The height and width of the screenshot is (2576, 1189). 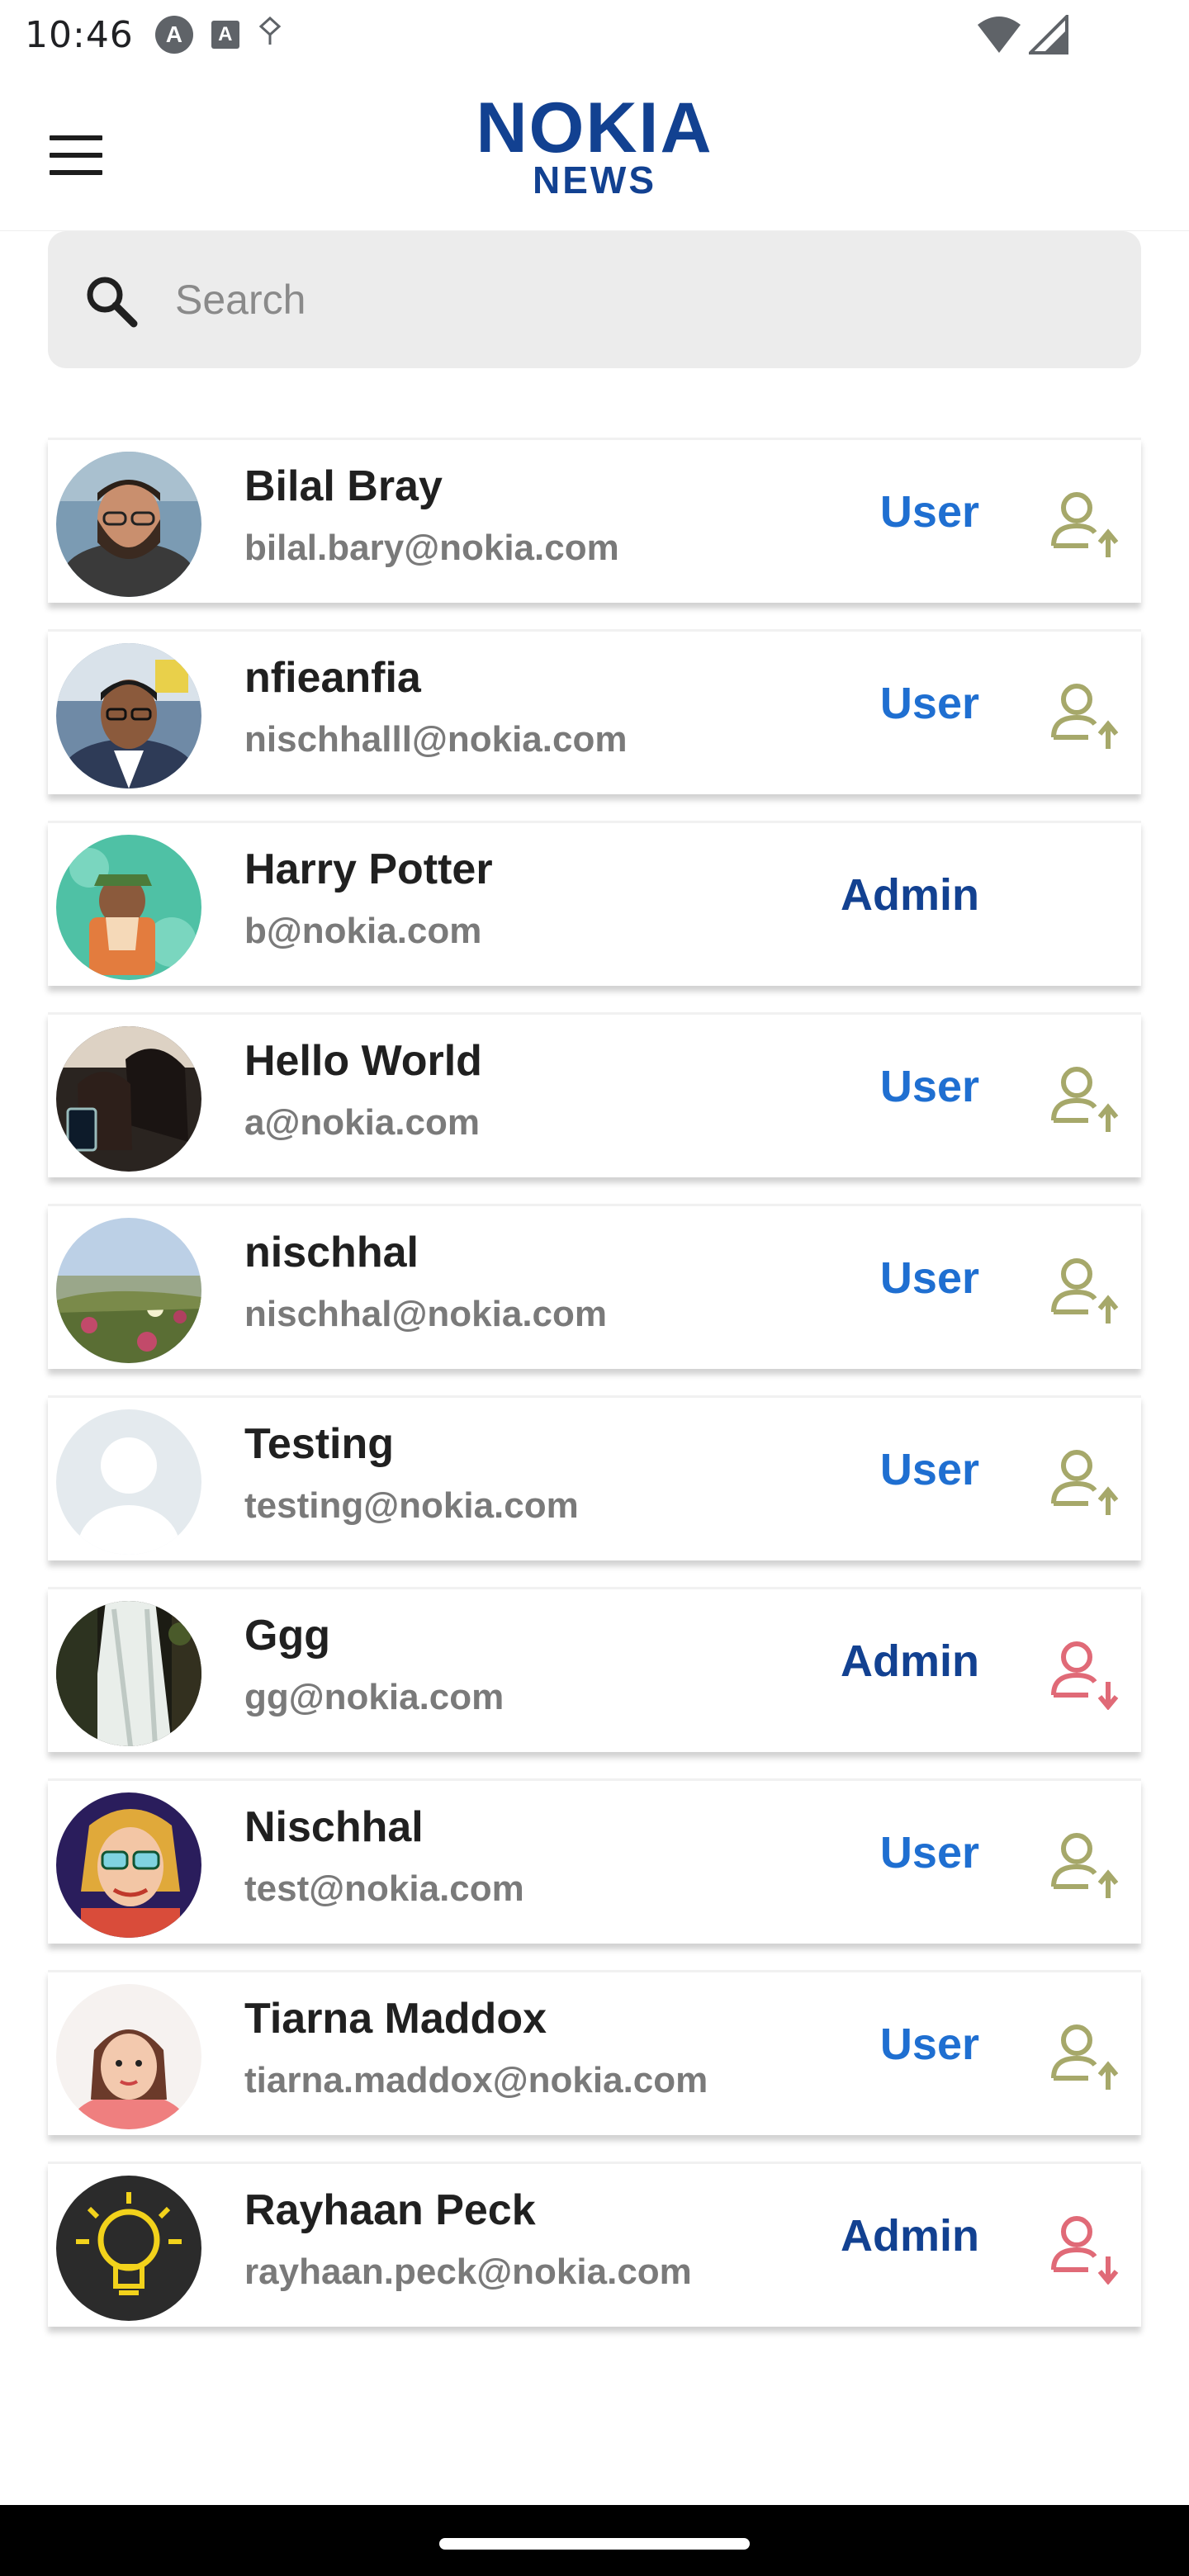 I want to click on user-email: a@nokia.com, so click(x=362, y=1122).